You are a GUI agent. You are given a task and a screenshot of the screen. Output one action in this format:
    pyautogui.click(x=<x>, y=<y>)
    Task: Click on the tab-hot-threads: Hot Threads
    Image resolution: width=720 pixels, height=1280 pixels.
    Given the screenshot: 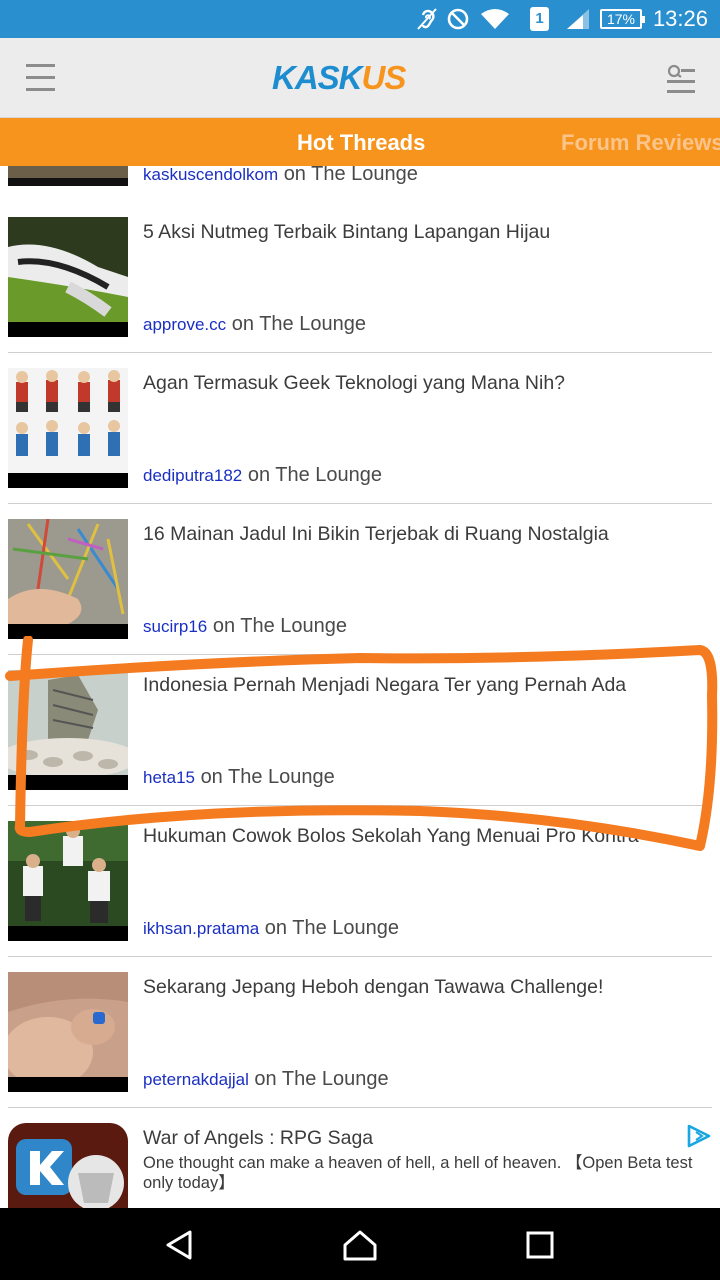 What is the action you would take?
    pyautogui.click(x=361, y=142)
    